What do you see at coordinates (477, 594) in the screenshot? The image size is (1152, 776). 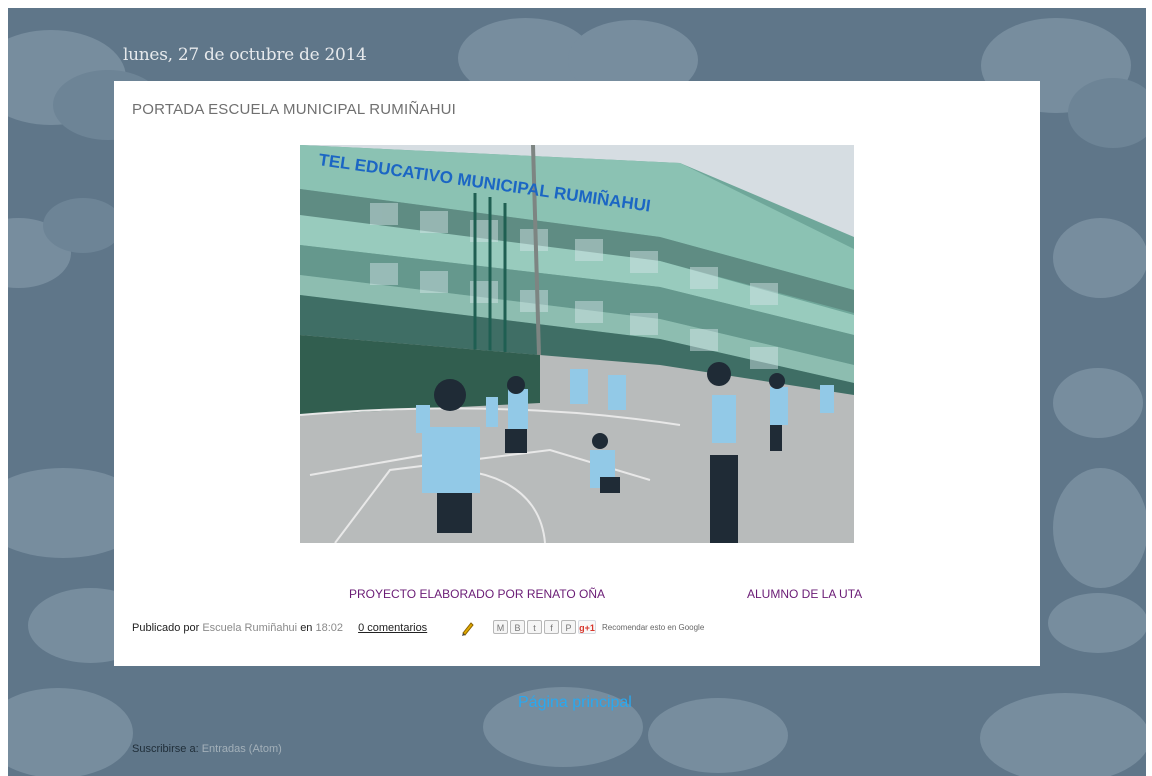 I see `project-caption: PROYECTO ELABORADO POR RENATO OÑA` at bounding box center [477, 594].